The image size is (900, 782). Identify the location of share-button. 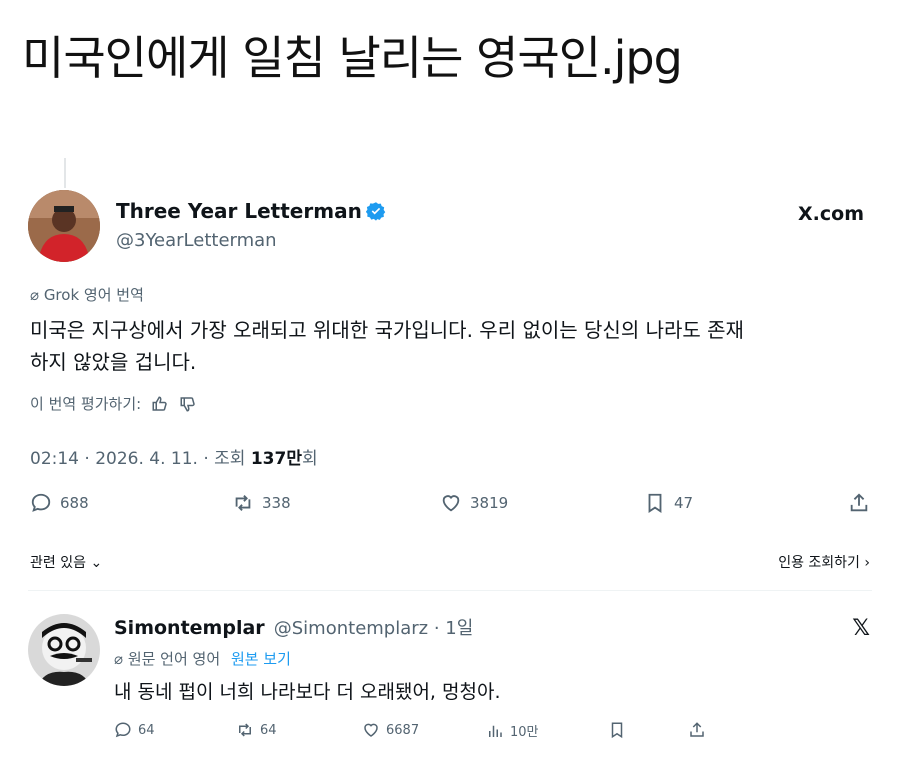
(859, 503).